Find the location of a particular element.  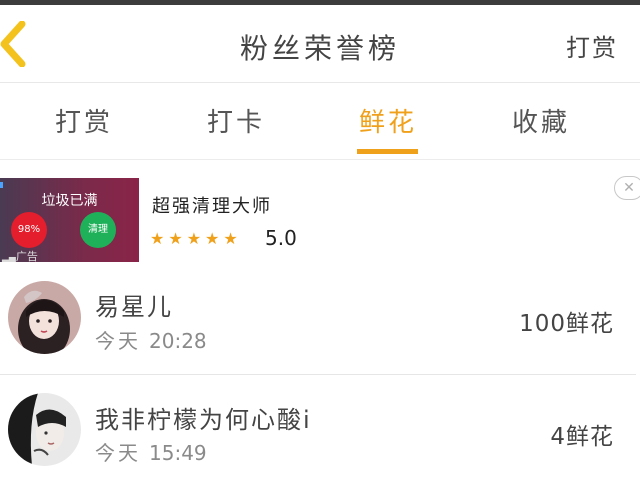

ad-clean-badge: 清理 is located at coordinates (98, 230).